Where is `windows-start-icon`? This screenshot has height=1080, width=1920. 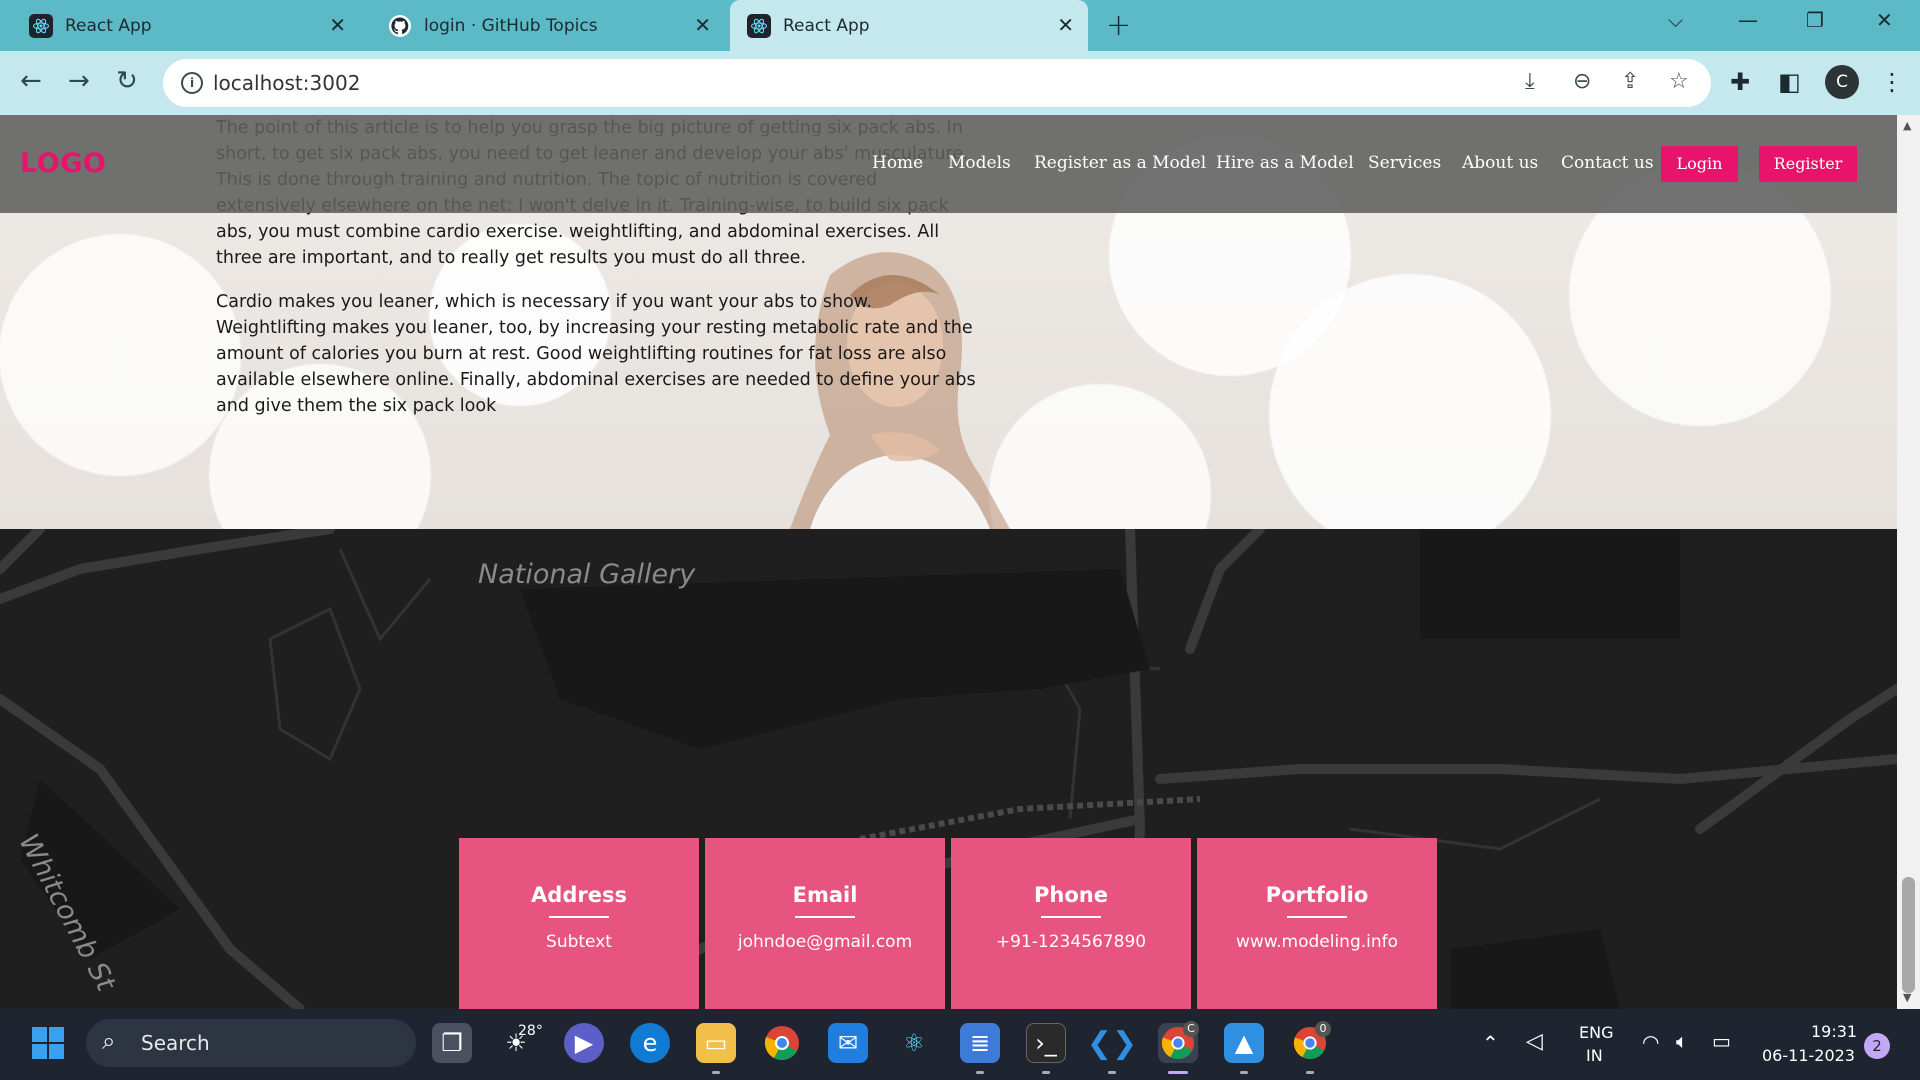
windows-start-icon is located at coordinates (48, 1043).